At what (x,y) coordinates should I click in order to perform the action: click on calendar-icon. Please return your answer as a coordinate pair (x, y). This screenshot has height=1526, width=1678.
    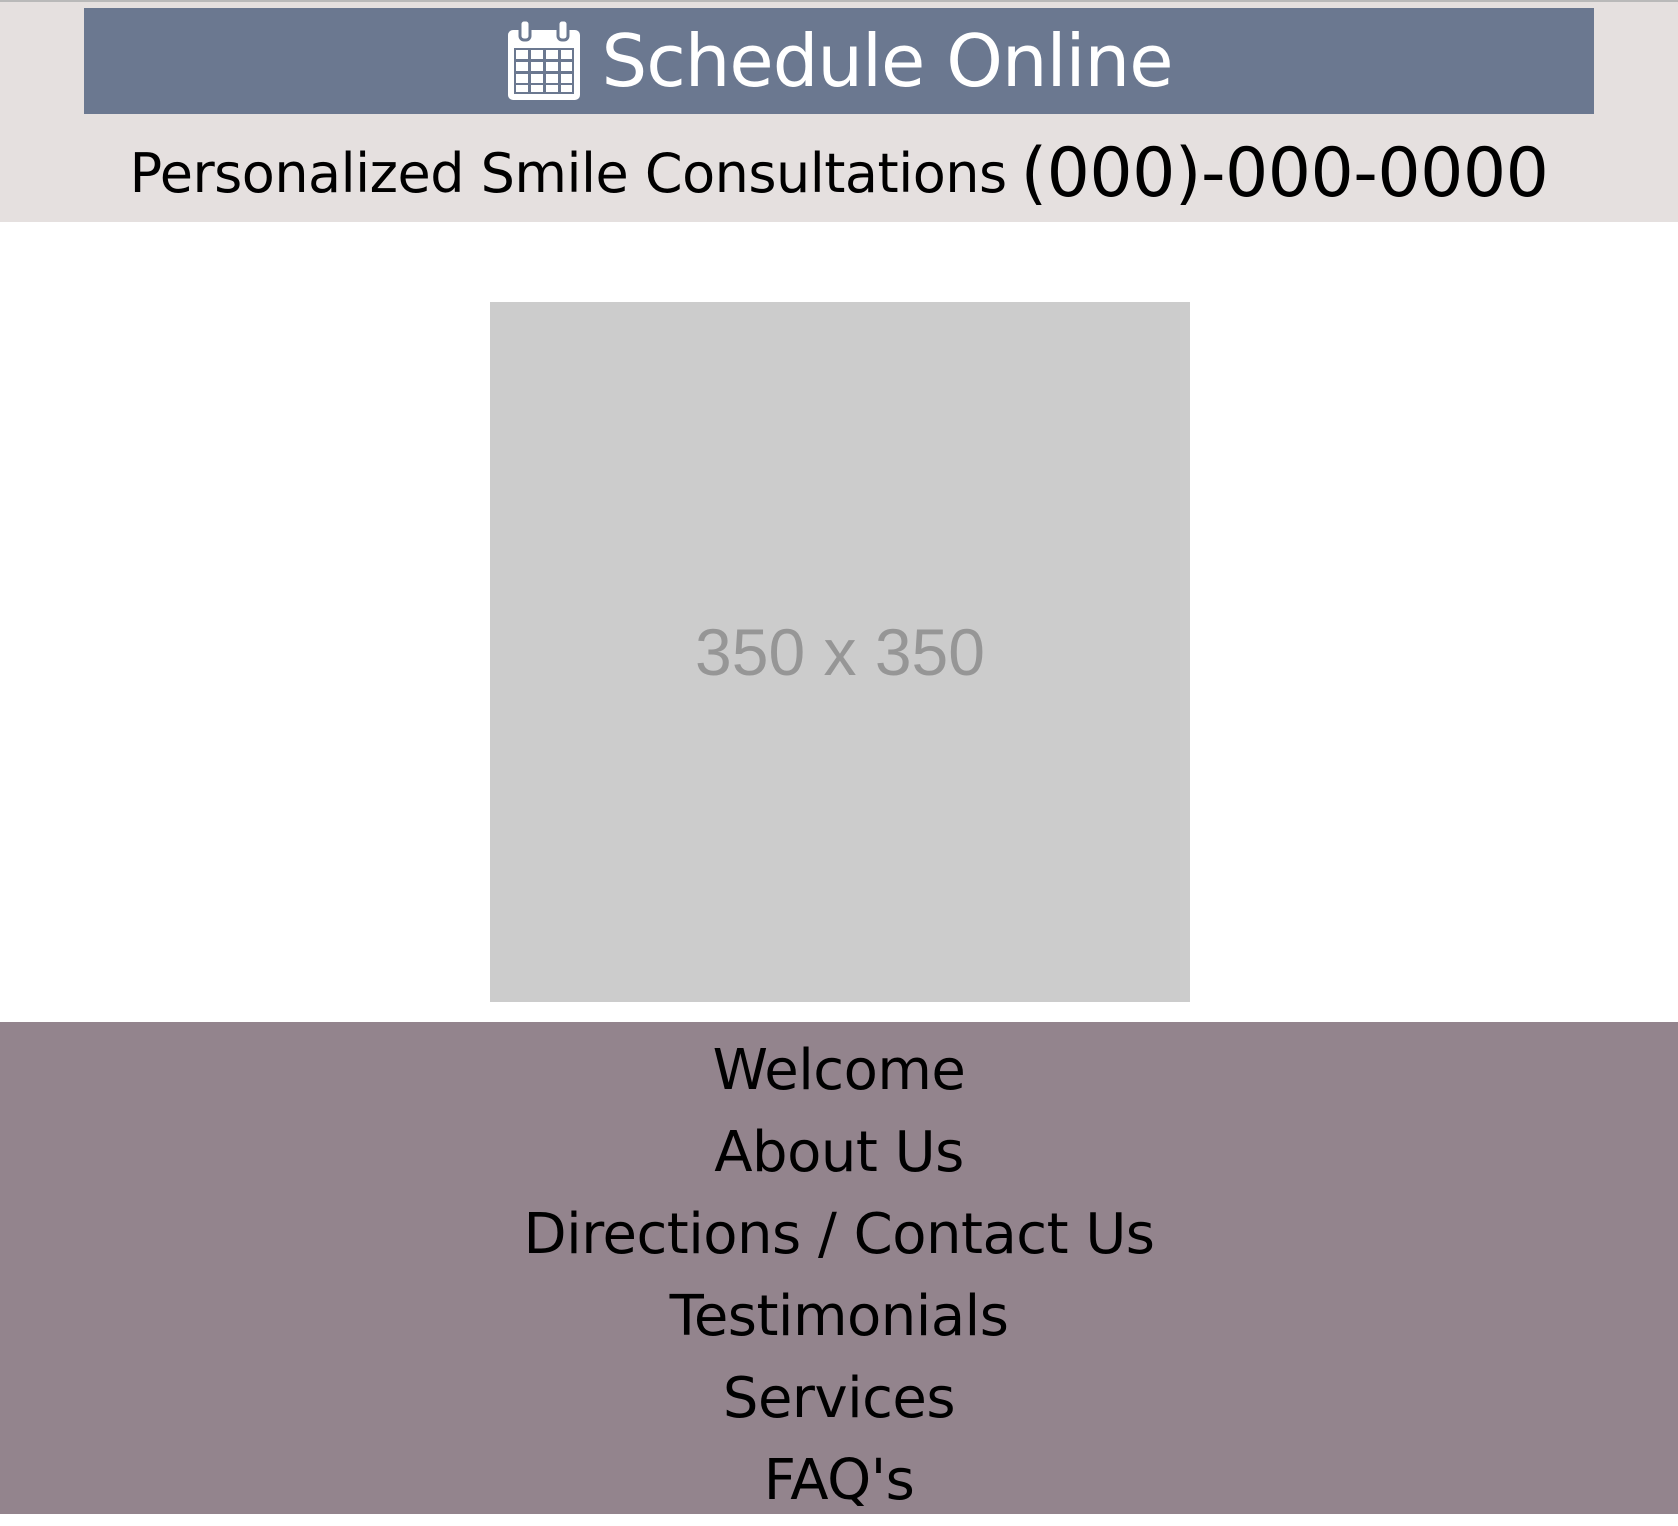
    Looking at the image, I should click on (544, 60).